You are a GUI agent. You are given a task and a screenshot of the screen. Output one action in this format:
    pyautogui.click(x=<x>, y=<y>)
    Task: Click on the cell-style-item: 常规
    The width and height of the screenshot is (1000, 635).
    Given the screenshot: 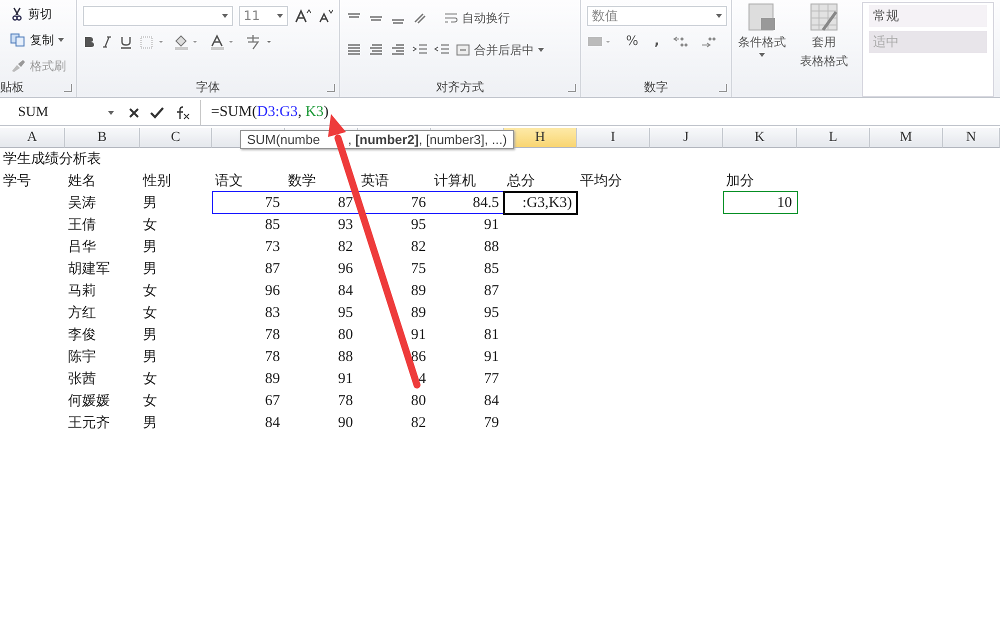 What is the action you would take?
    pyautogui.click(x=928, y=16)
    